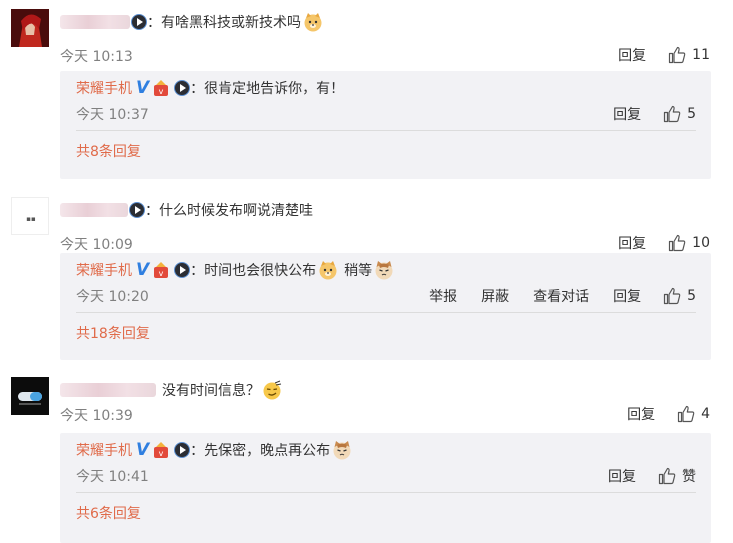 The height and width of the screenshot is (543, 733). I want to click on comment-time: 今天 10:09, so click(96, 245).